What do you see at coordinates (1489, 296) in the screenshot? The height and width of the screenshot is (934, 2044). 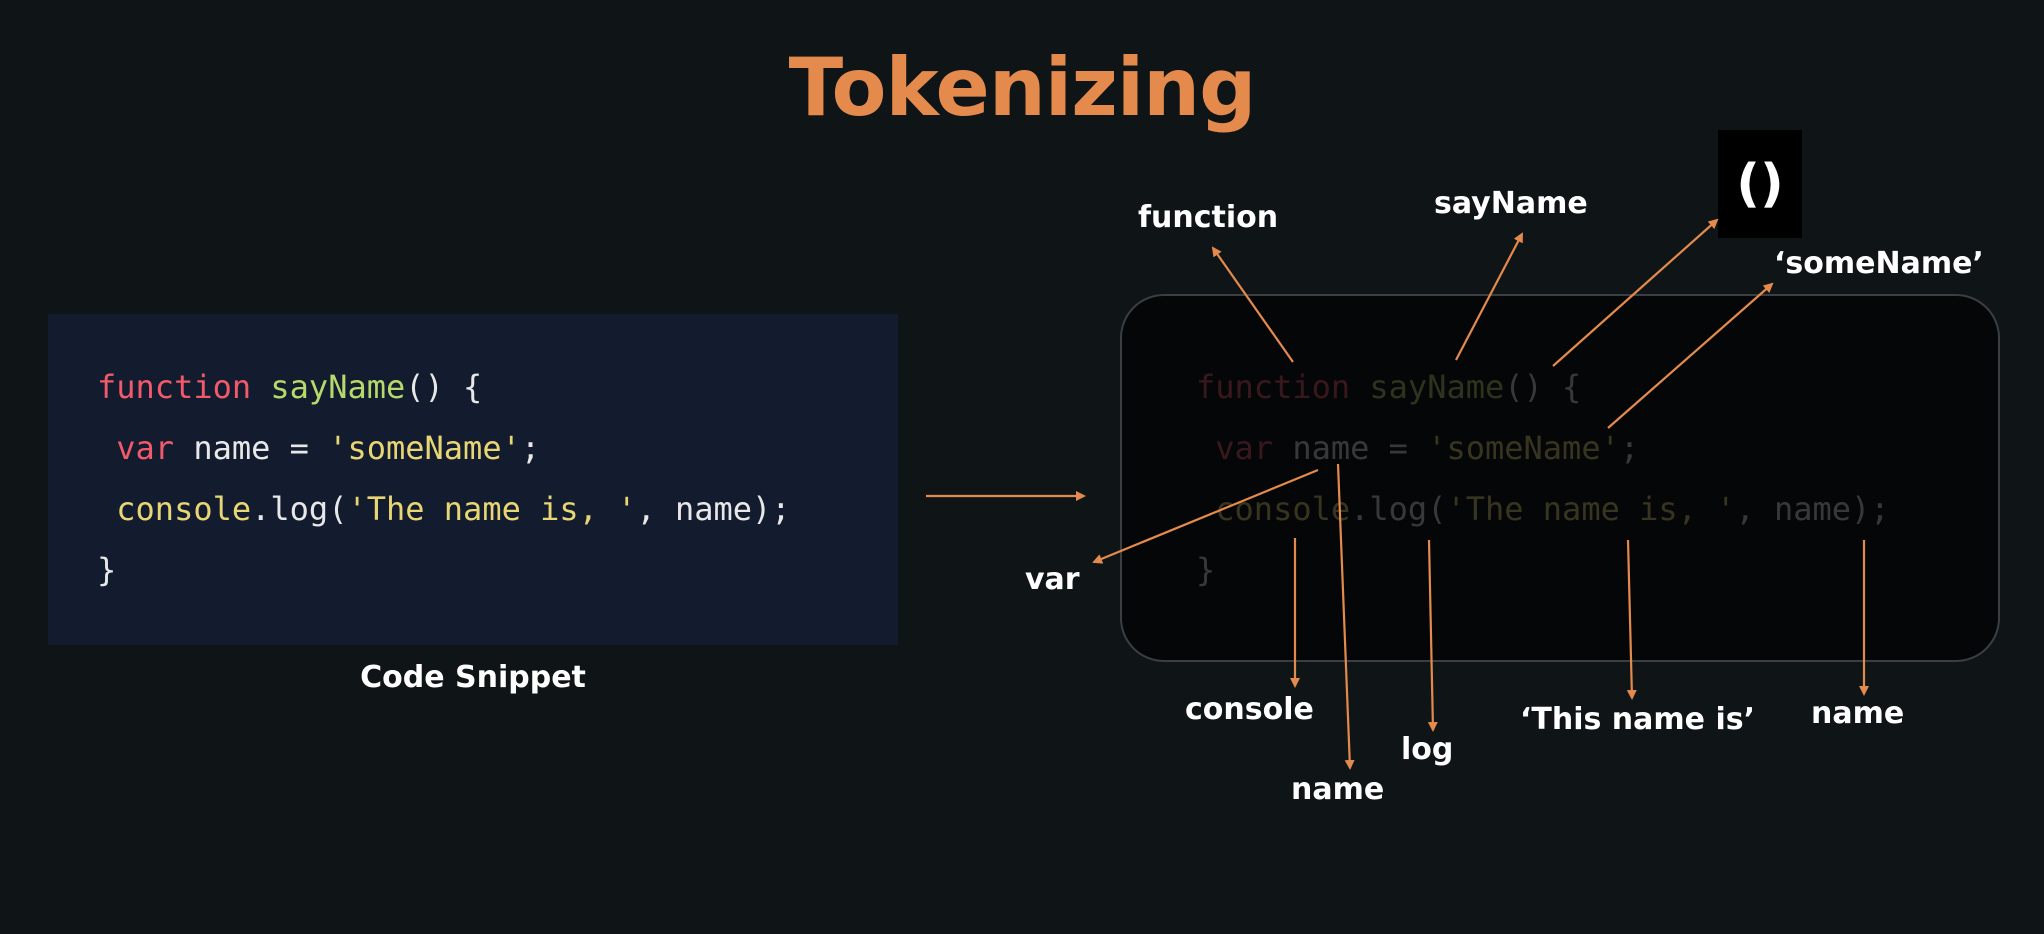 I see `arrow-sayname` at bounding box center [1489, 296].